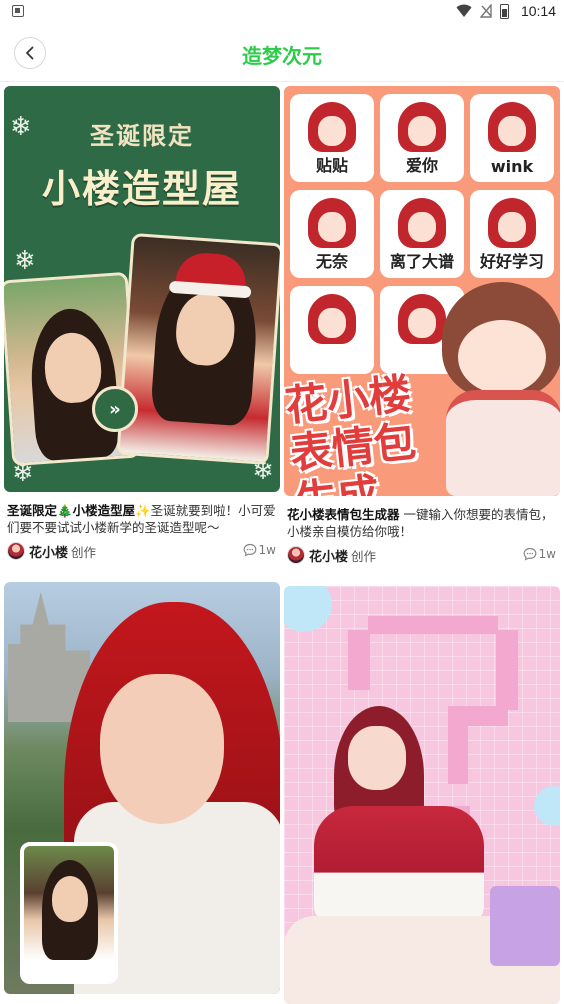 This screenshot has height=1004, width=564. Describe the element at coordinates (511, 261) in the screenshot. I see `sticker-caption: 好好学习` at that location.